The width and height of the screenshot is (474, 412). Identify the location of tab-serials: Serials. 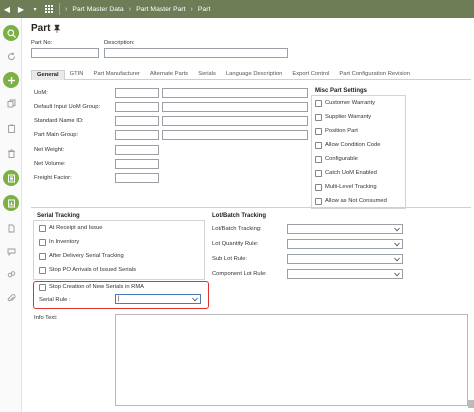
(207, 75).